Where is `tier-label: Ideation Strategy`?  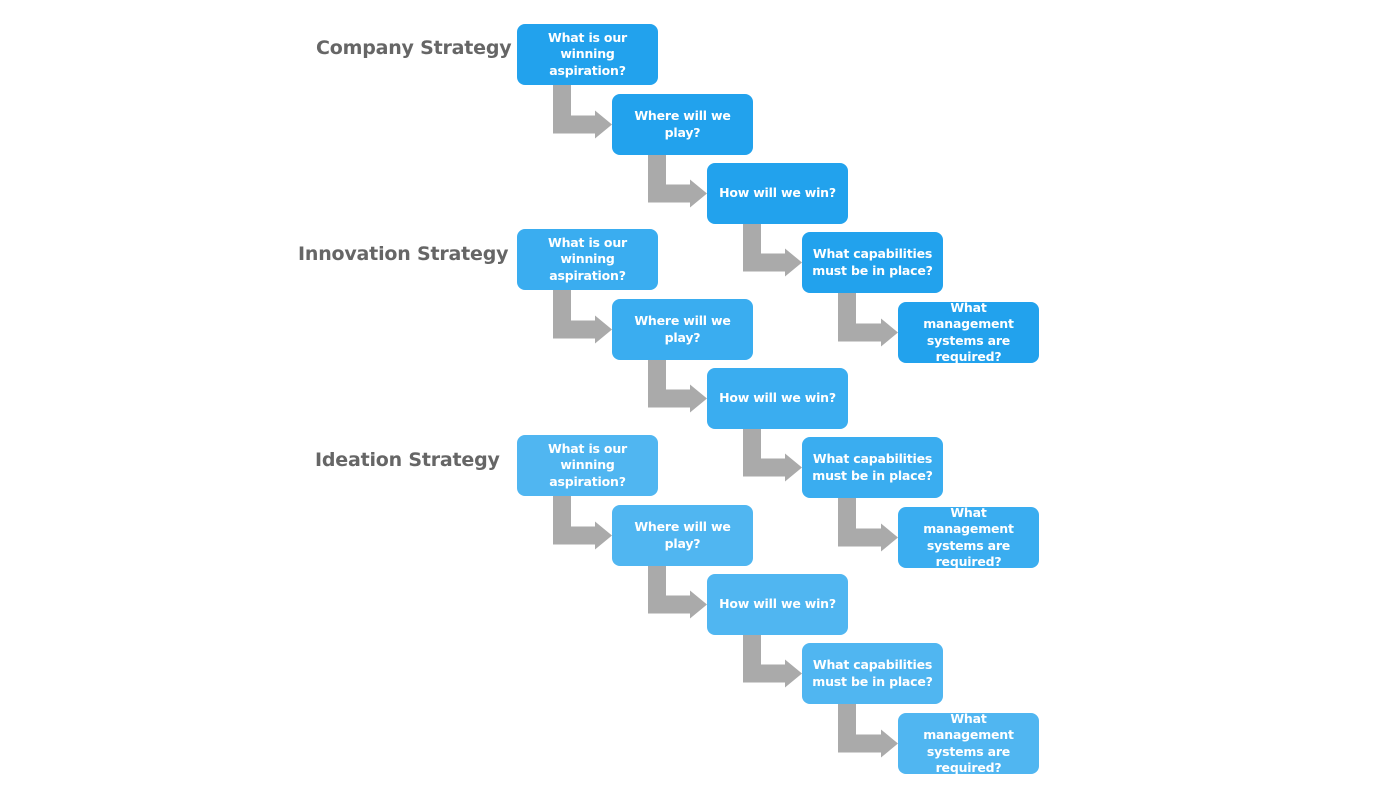
tier-label: Ideation Strategy is located at coordinates (407, 460).